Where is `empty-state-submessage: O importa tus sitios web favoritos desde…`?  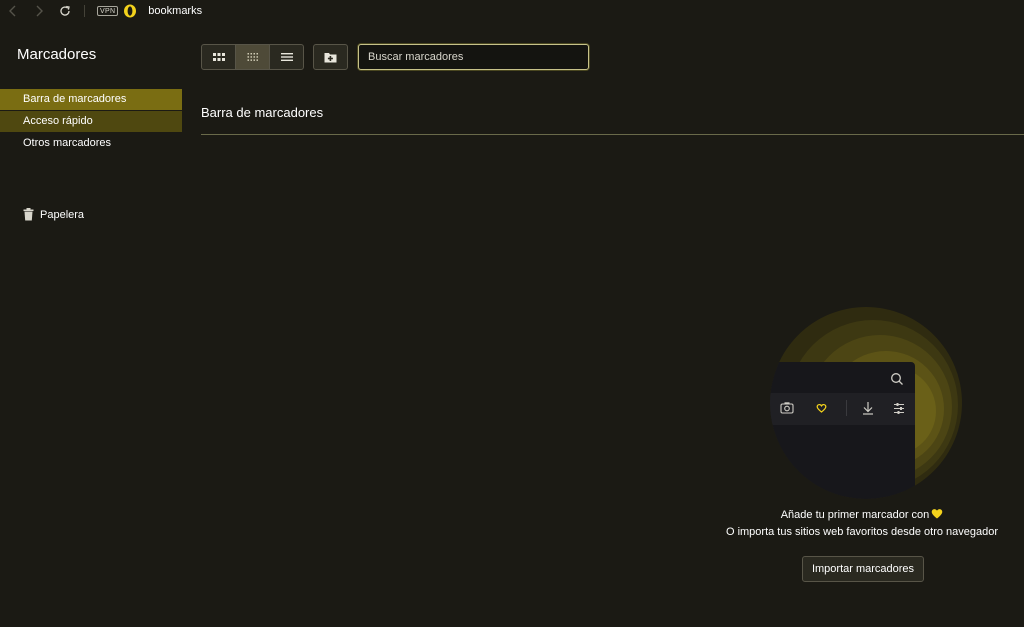 empty-state-submessage: O importa tus sitios web favoritos desde… is located at coordinates (862, 532).